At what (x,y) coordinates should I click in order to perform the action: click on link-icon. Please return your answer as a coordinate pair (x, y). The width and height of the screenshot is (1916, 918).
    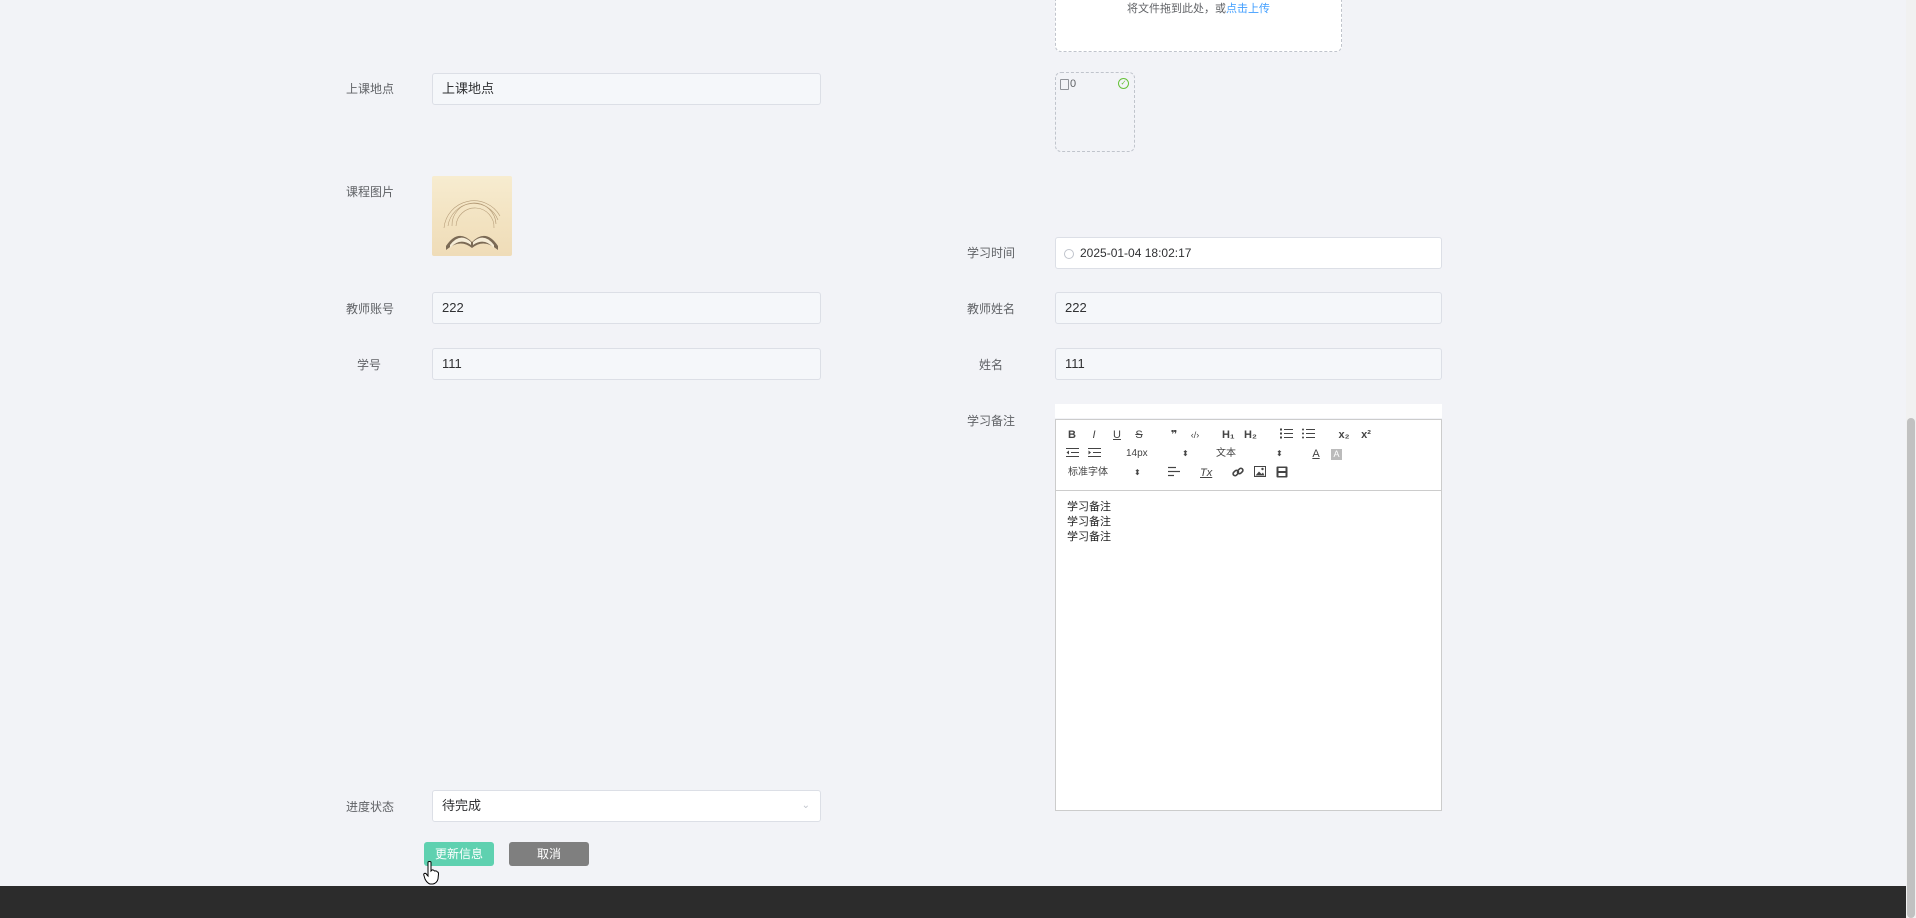
    Looking at the image, I should click on (1238, 474).